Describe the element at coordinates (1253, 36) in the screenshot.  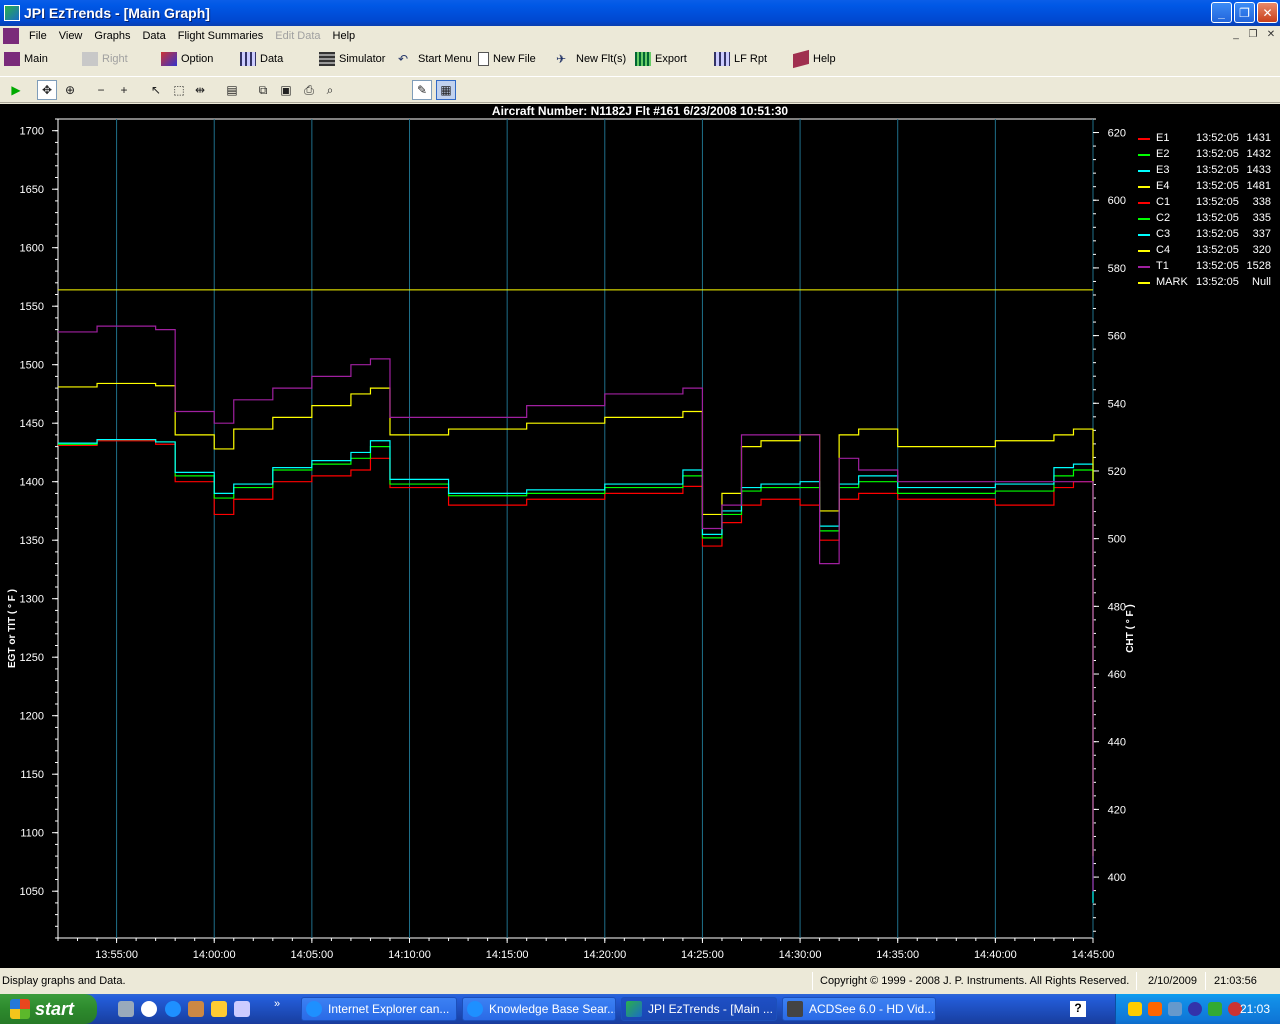
I see `mdi-restore-button: ❐` at that location.